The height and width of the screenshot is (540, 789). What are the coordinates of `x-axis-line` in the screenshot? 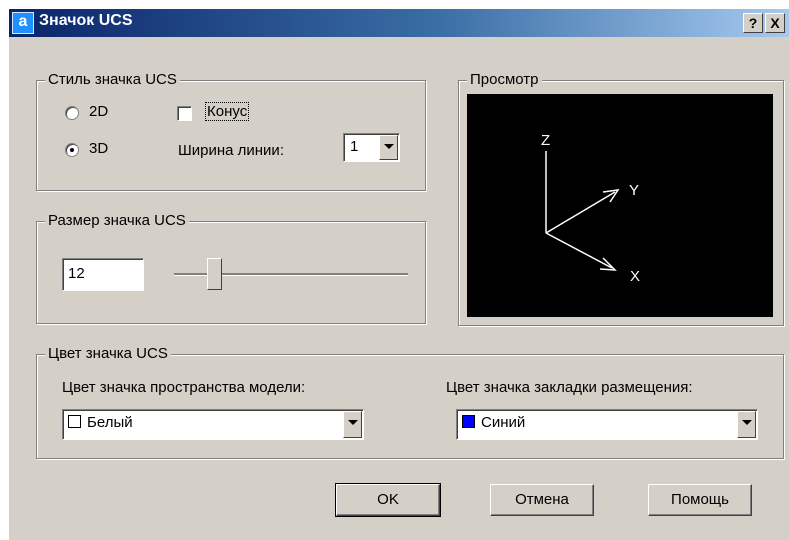 It's located at (579, 250).